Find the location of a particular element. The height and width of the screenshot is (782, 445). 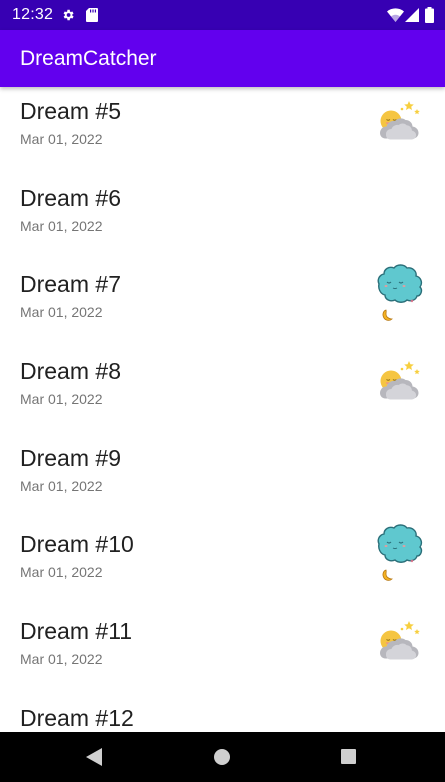

dream-list-item: Dream #10 Mar 01, 2022 is located at coordinates (222, 563).